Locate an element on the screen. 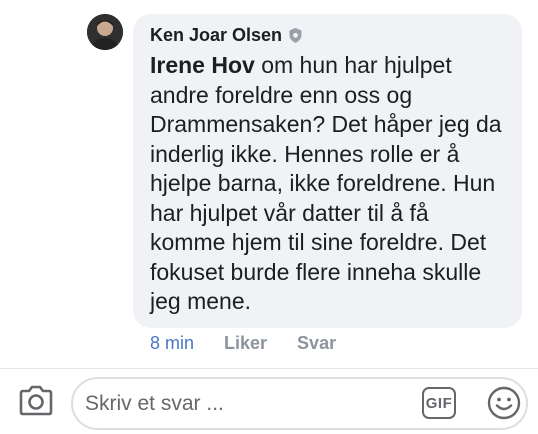 This screenshot has width=538, height=434. comment-header: Ken Joar Olsen is located at coordinates (329, 35).